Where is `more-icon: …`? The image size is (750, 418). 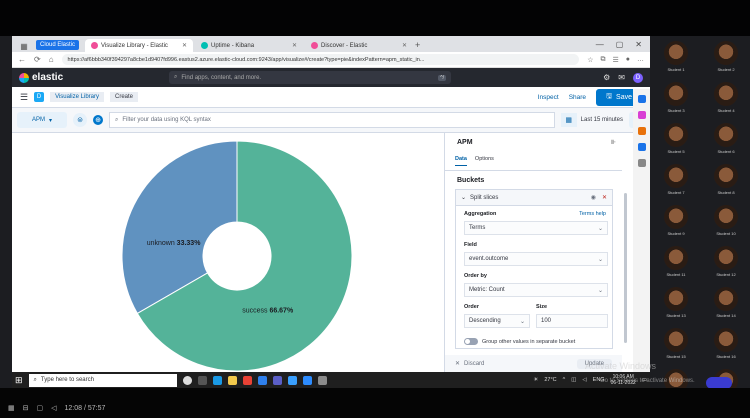 more-icon: … is located at coordinates (640, 60).